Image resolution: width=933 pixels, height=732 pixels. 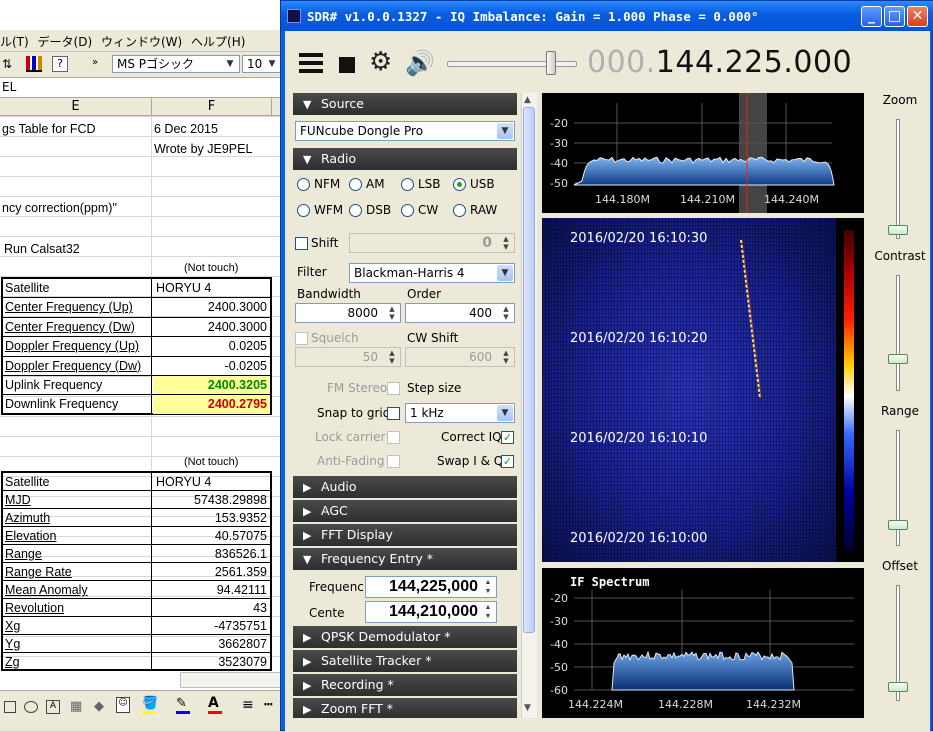 What do you see at coordinates (77, 307) in the screenshot?
I see `cell-label: Center Frequency (Up)` at bounding box center [77, 307].